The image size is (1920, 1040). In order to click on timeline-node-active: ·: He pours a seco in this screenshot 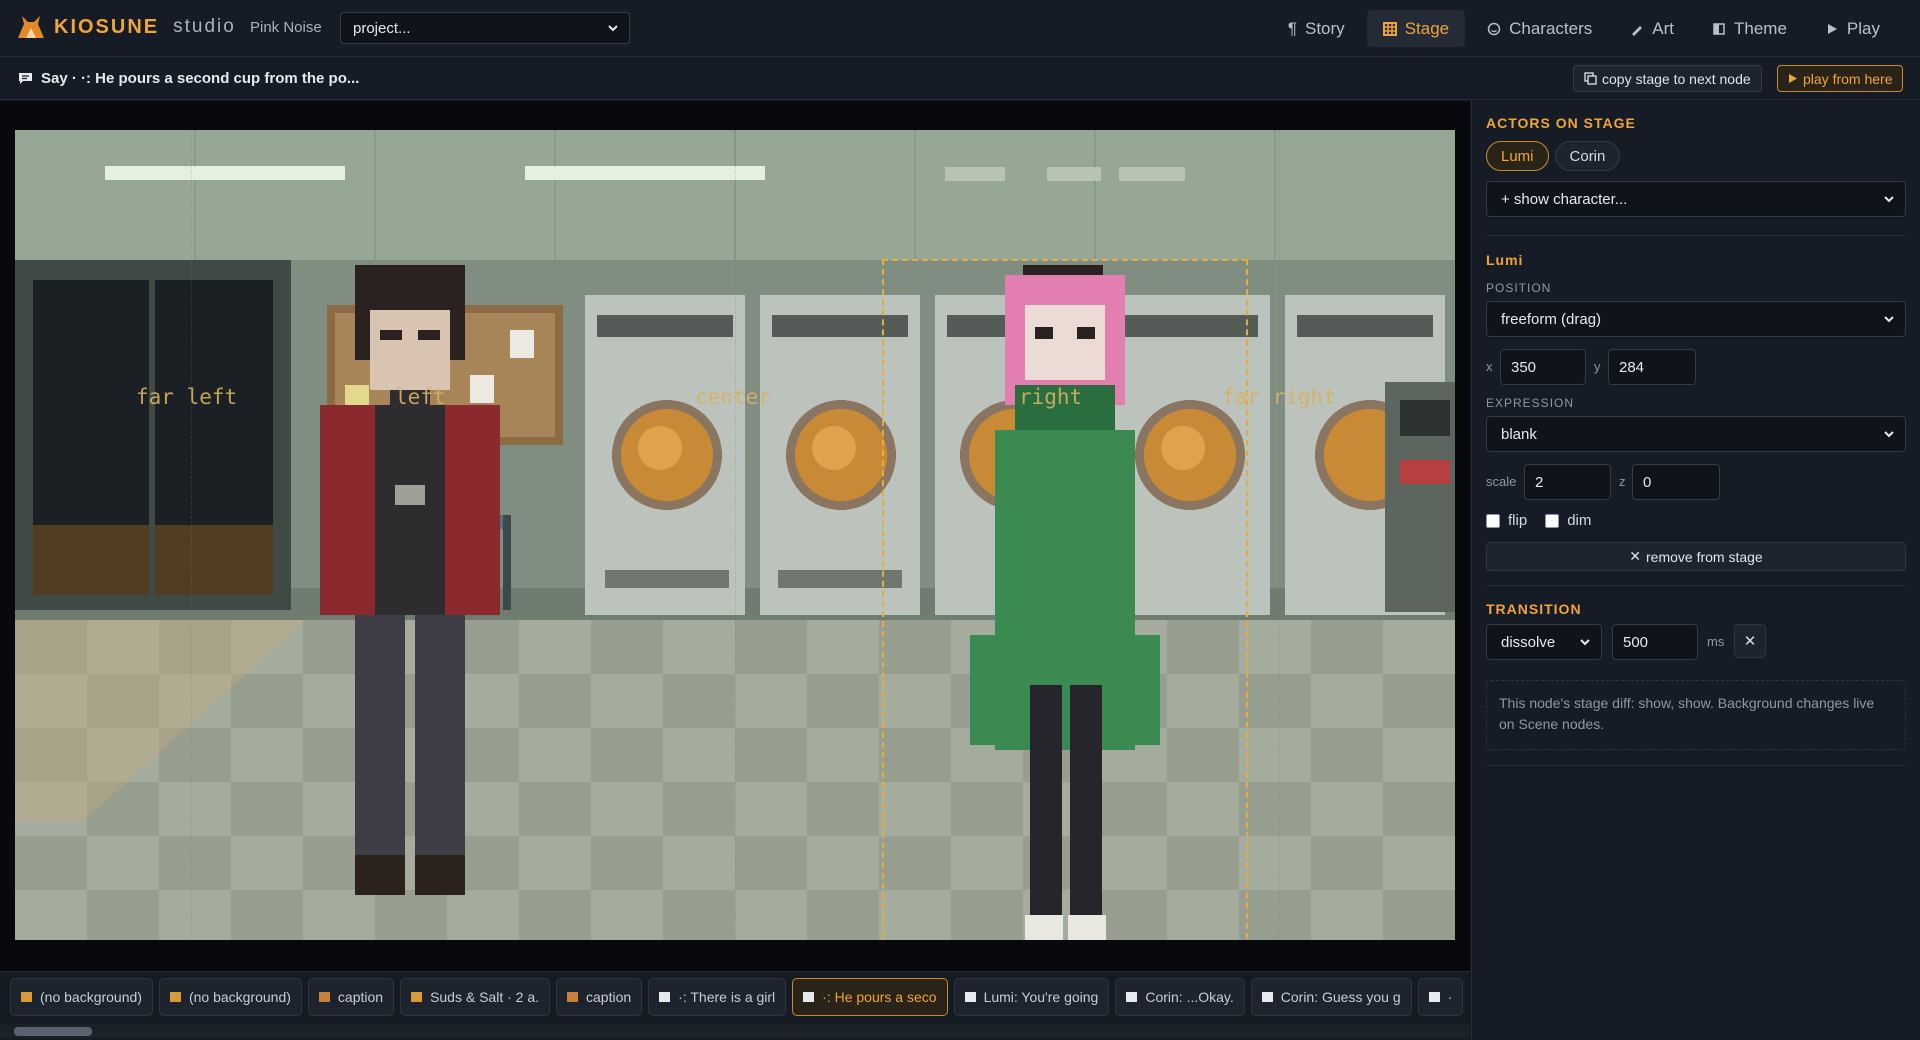, I will do `click(870, 997)`.